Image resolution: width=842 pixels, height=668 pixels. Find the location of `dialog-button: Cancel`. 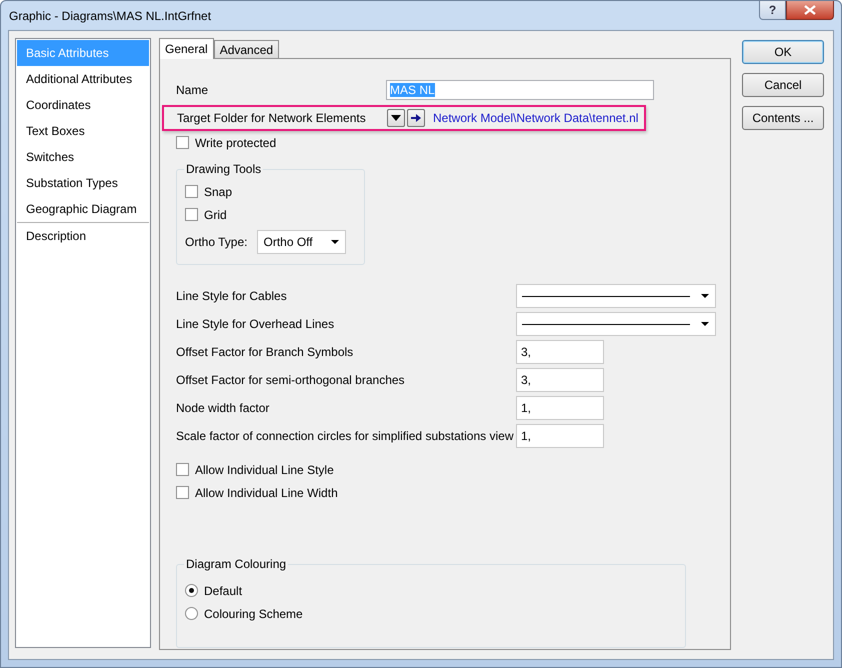

dialog-button: Cancel is located at coordinates (783, 85).